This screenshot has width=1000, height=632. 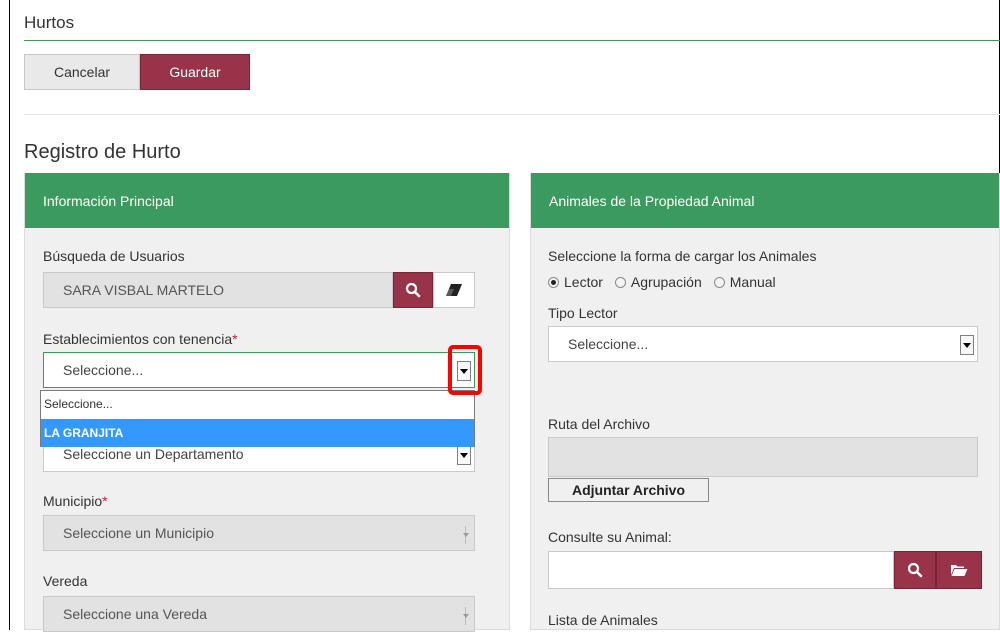 I want to click on load-mode-radio-group: Lector Agrupación Manual, so click(x=668, y=282).